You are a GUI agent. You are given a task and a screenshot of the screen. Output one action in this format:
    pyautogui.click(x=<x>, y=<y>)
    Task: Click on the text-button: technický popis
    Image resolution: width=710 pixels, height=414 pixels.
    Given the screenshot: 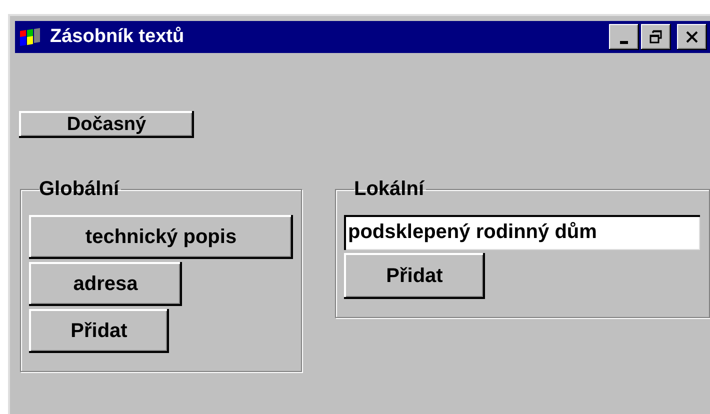 What is the action you would take?
    pyautogui.click(x=161, y=237)
    